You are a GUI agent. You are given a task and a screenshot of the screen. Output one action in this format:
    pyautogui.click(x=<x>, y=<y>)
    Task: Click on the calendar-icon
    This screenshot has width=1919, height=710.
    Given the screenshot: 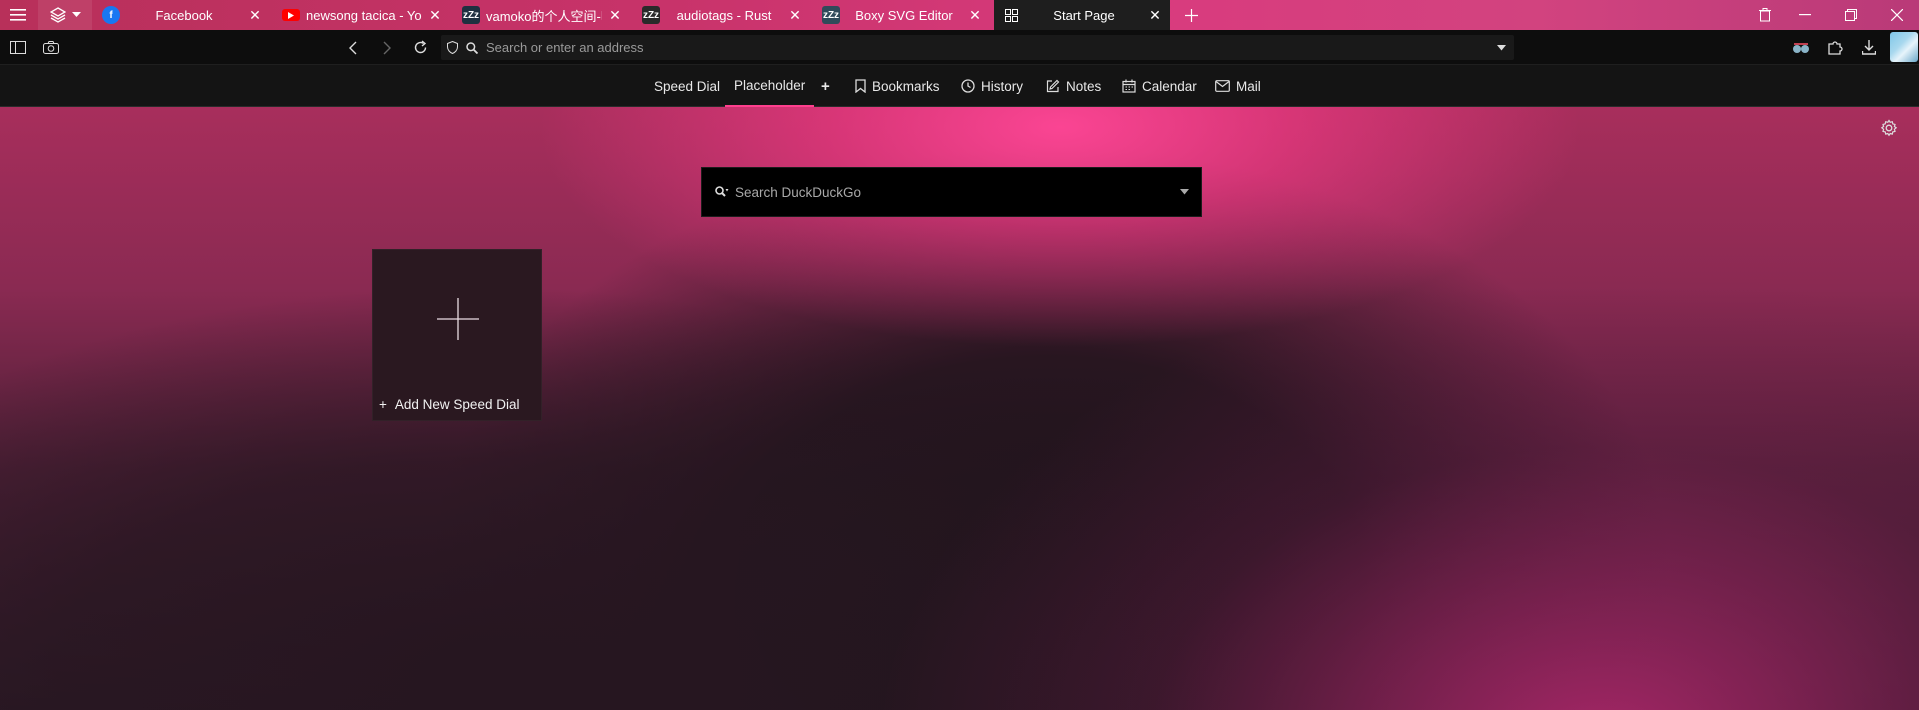 What is the action you would take?
    pyautogui.click(x=1129, y=86)
    